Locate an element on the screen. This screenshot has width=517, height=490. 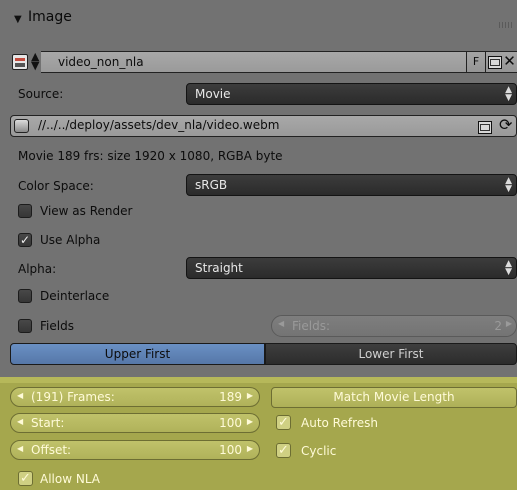
drag-grip-icon is located at coordinates (506, 25).